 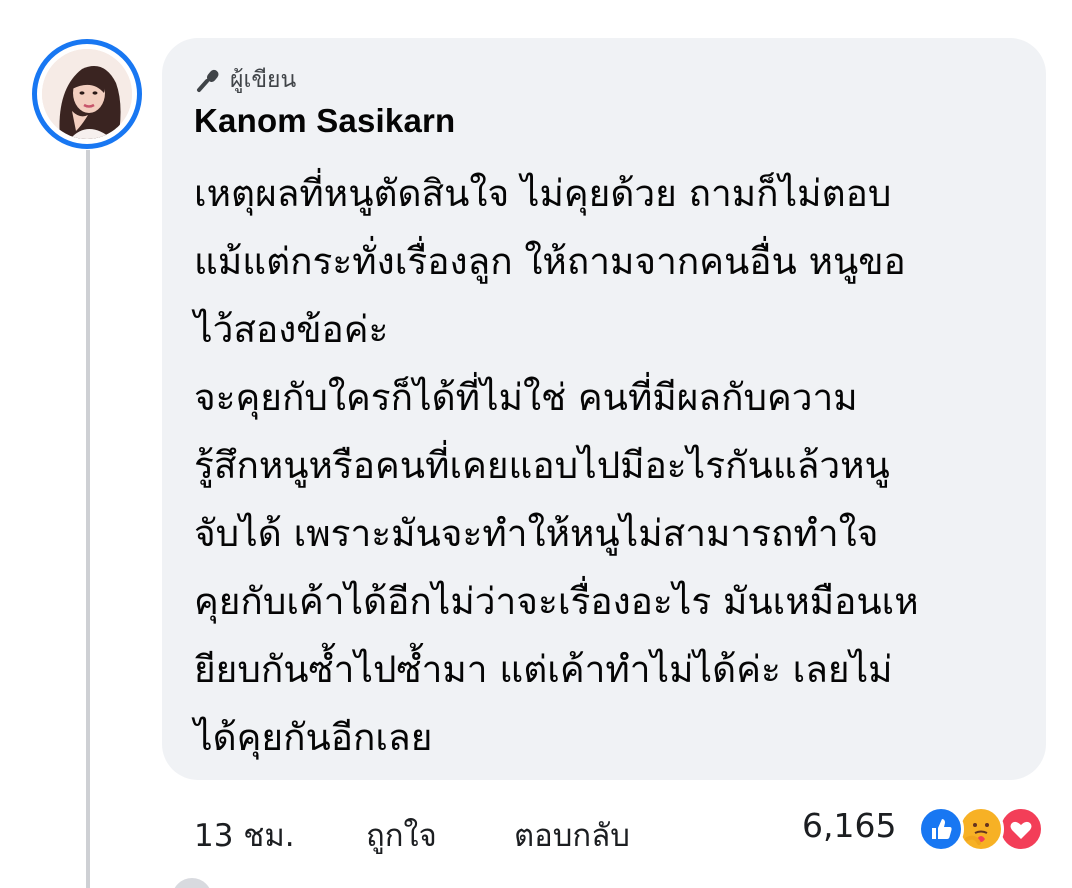 I want to click on next-comment-avatar, so click(x=192, y=883).